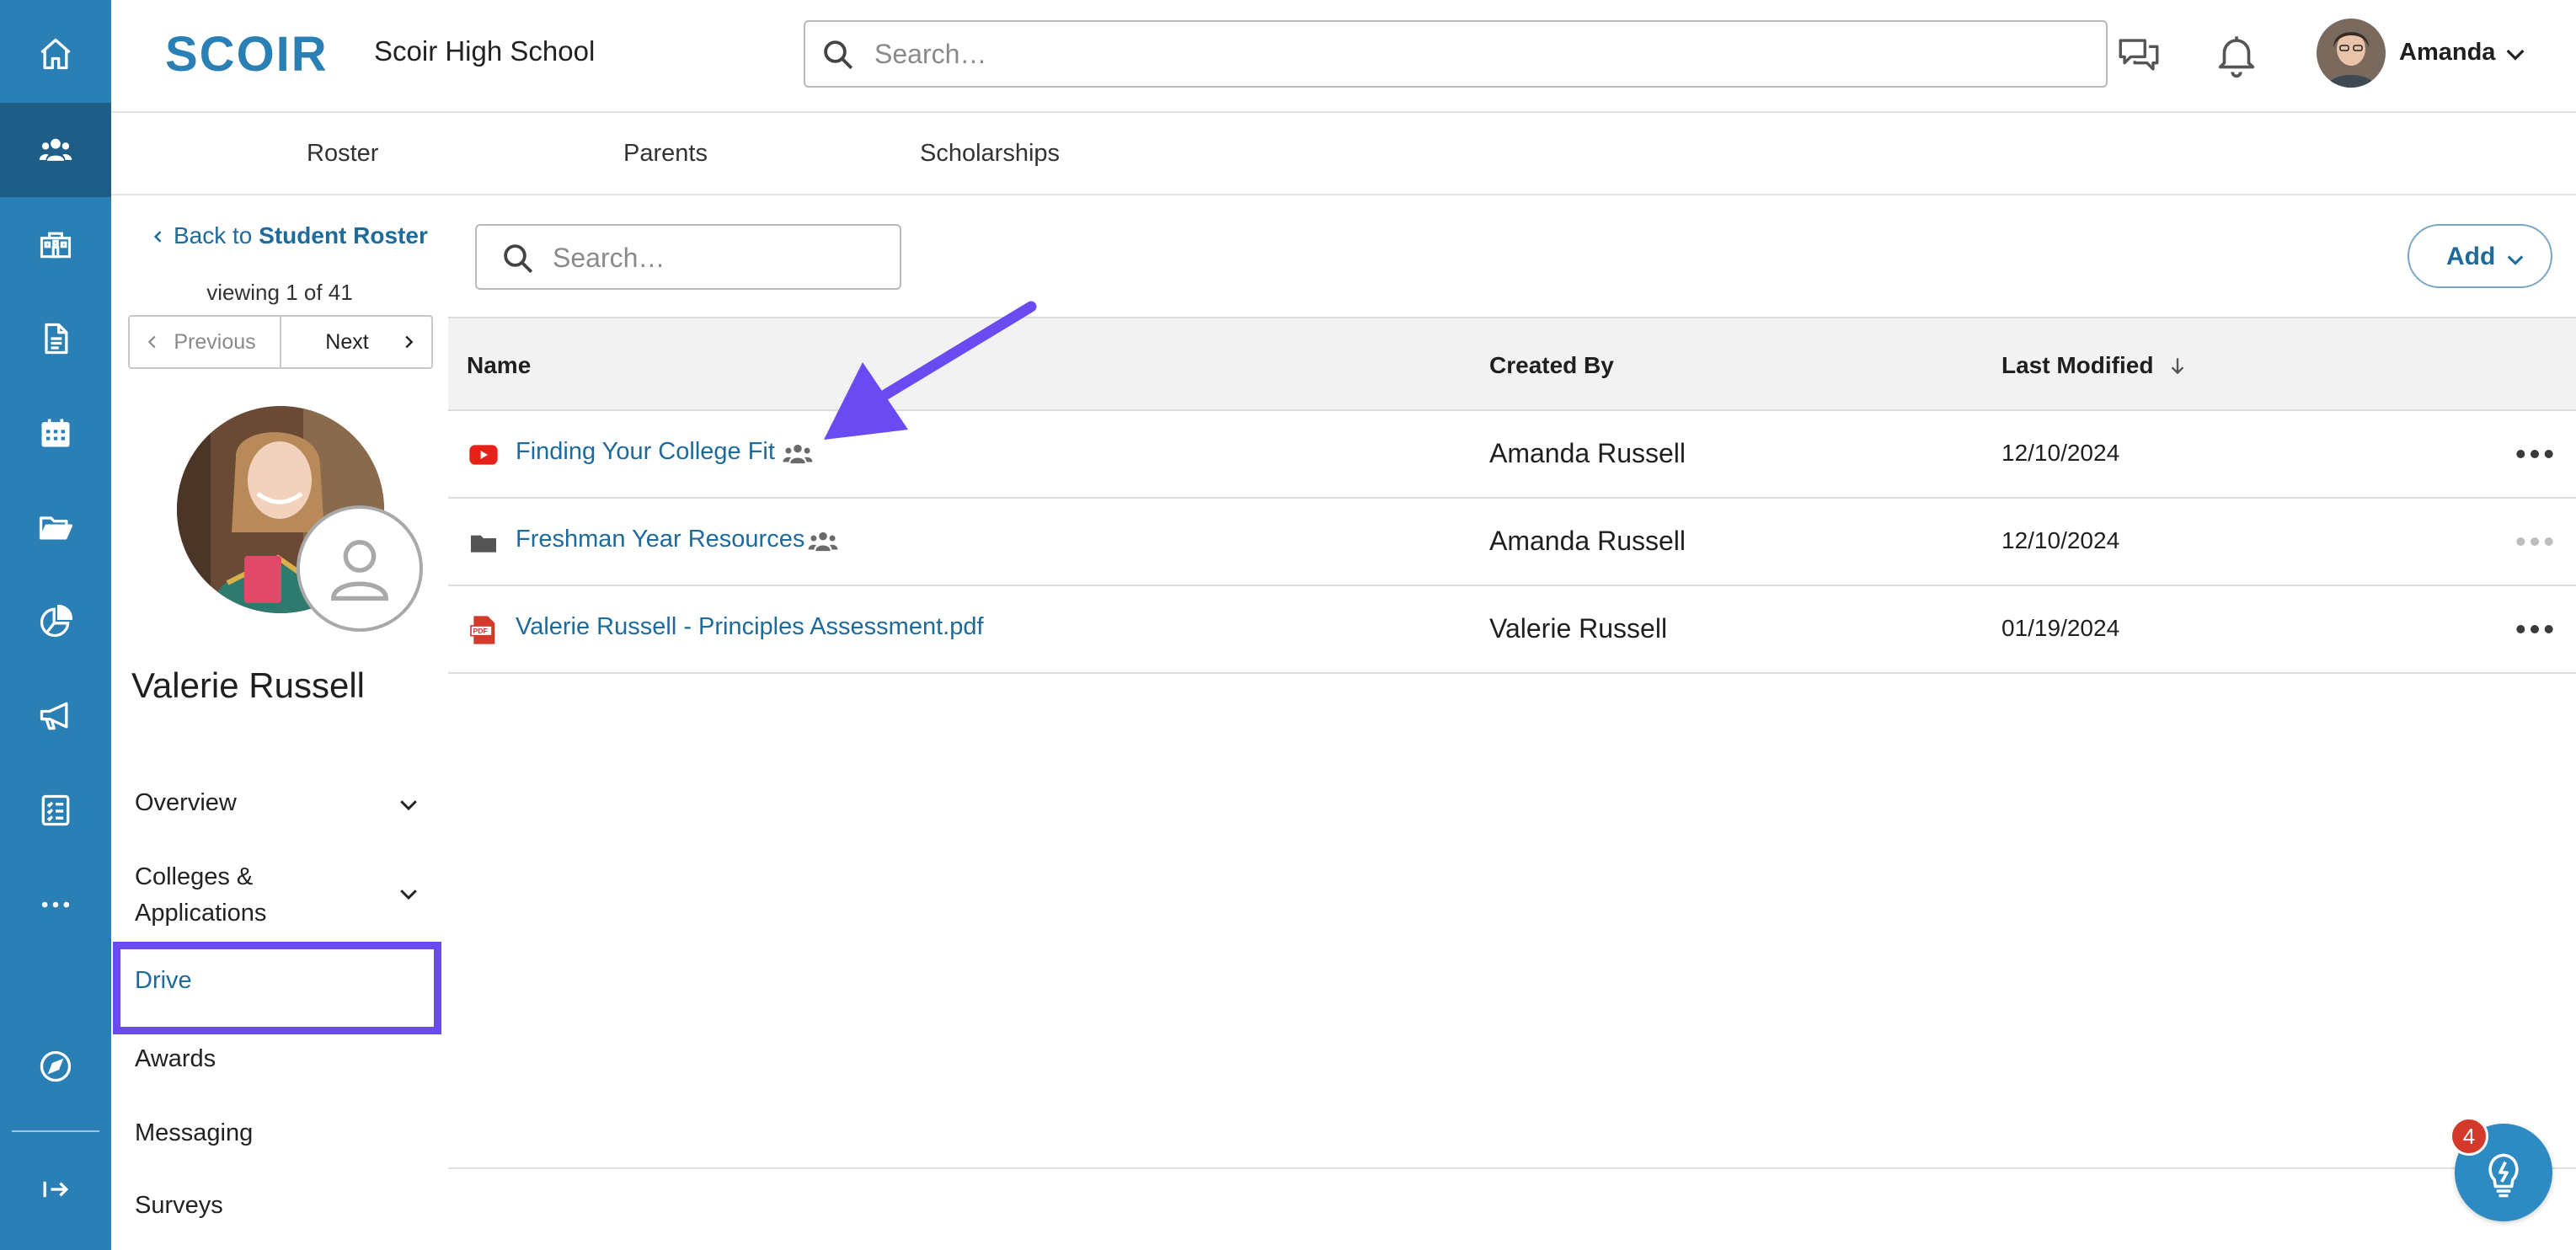  What do you see at coordinates (930, 370) in the screenshot?
I see `annotation-arrow` at bounding box center [930, 370].